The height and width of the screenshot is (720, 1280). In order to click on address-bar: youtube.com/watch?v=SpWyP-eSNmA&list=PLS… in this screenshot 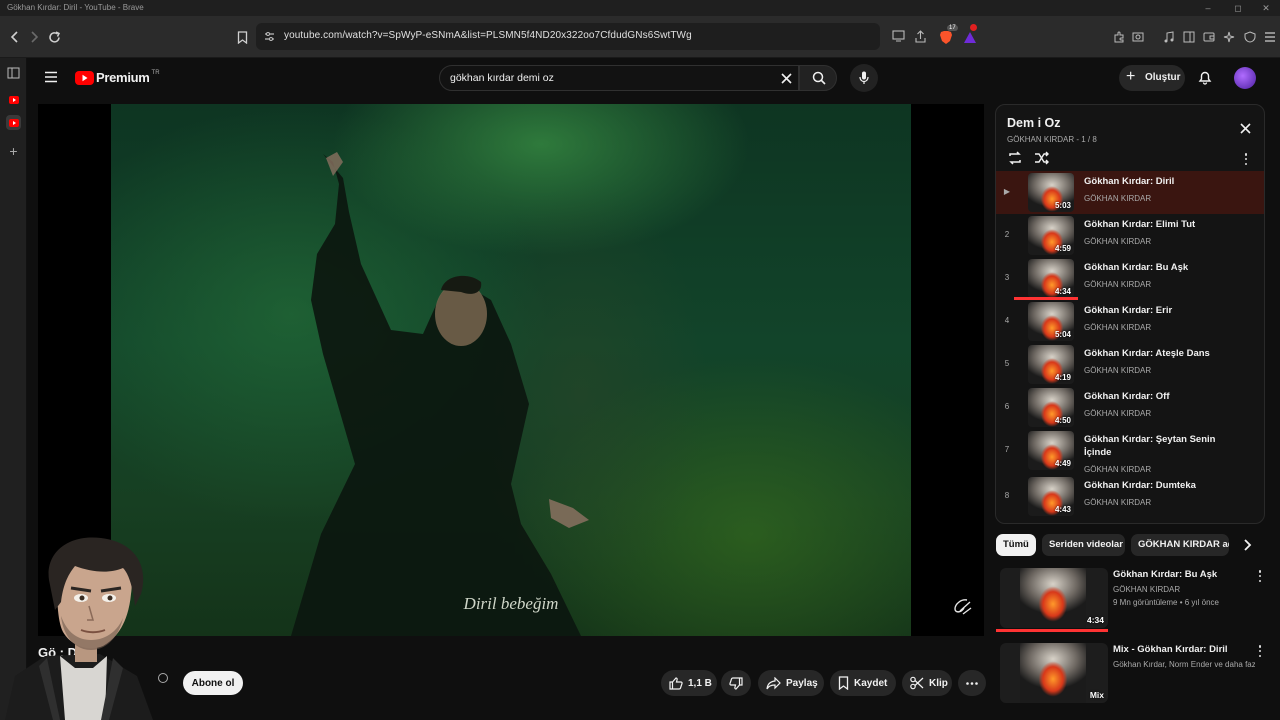, I will do `click(591, 36)`.